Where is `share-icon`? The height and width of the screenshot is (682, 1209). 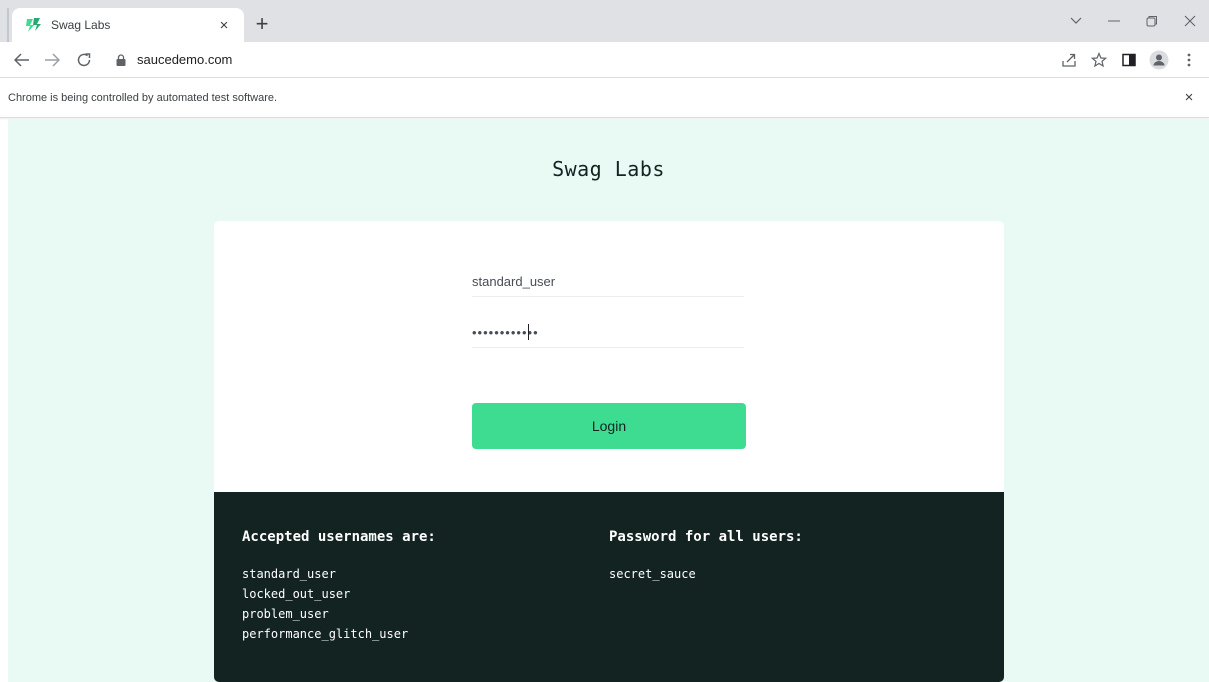 share-icon is located at coordinates (1069, 60).